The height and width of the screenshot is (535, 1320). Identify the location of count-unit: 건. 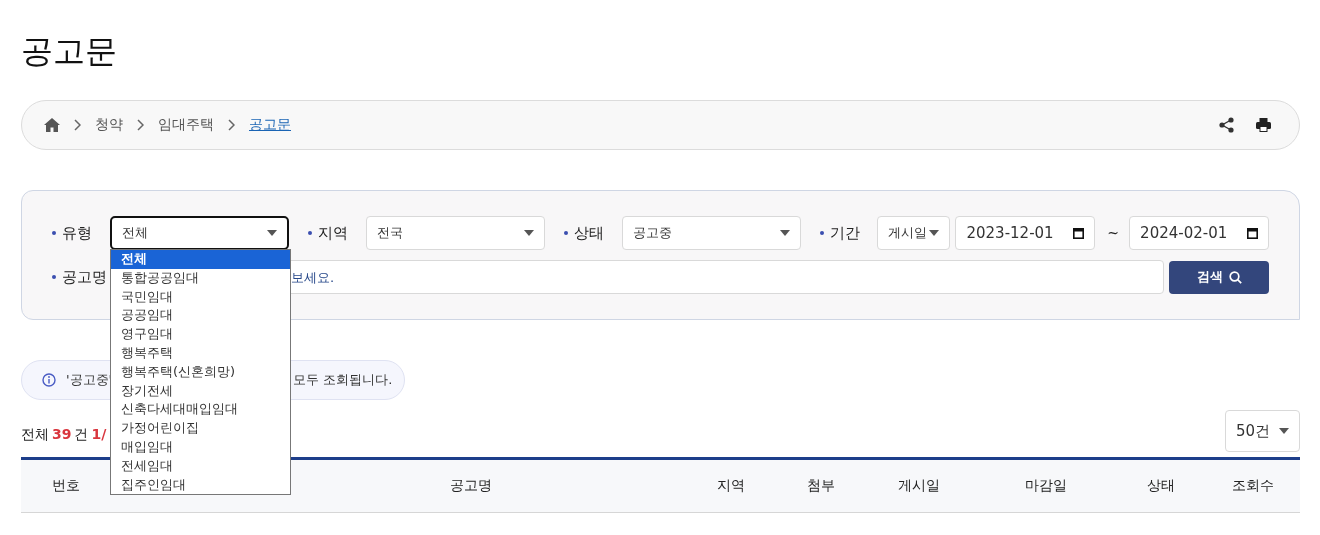
(81, 435).